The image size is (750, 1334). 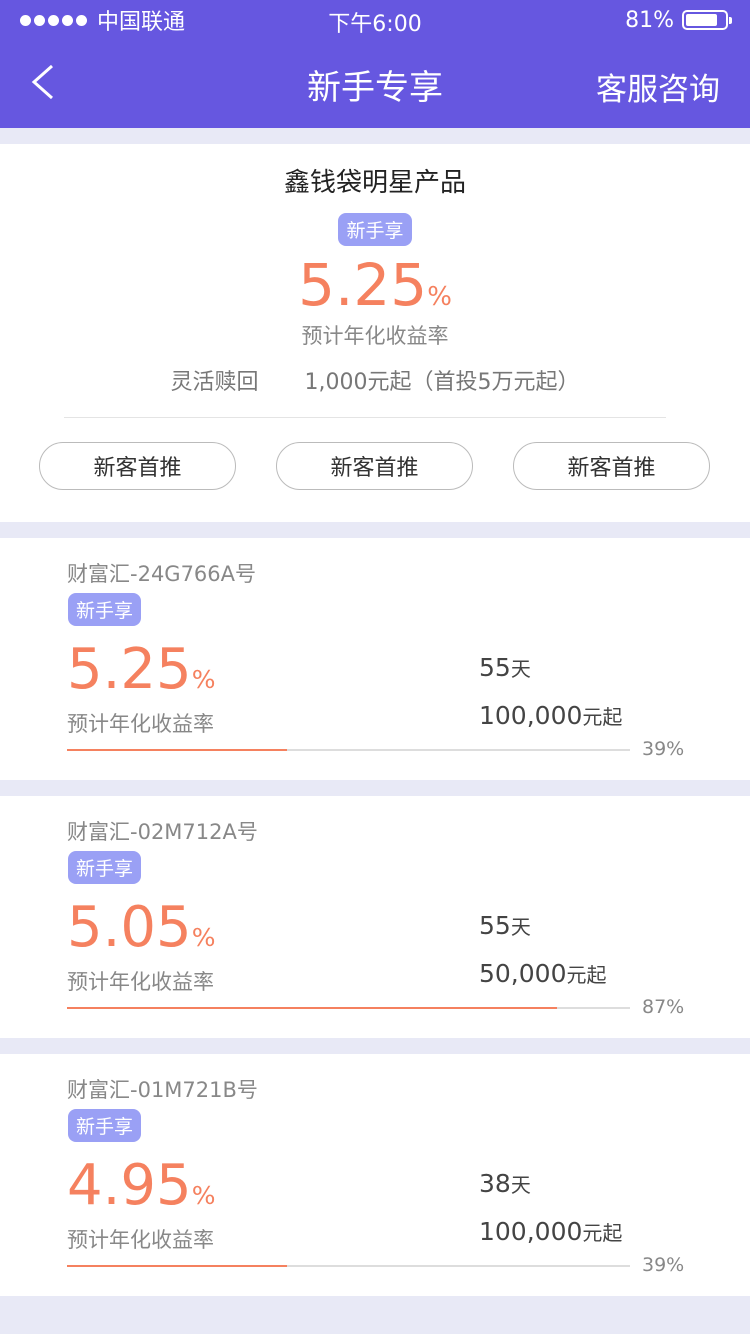 What do you see at coordinates (375, 84) in the screenshot?
I see `nav-bar: 新手专享 客服咨询` at bounding box center [375, 84].